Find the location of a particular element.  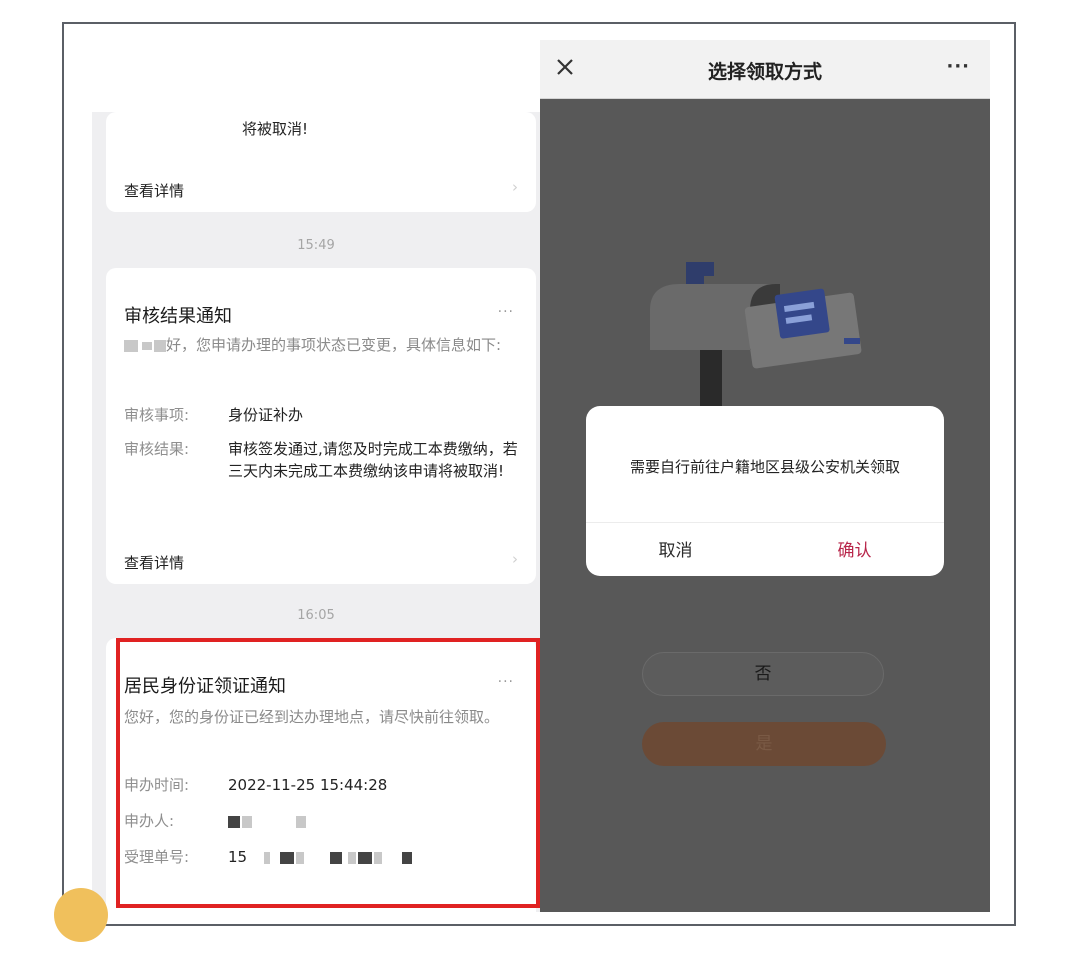

dialog-message: 需要自行前往户籍地区县级公安机关领取 is located at coordinates (764, 467).